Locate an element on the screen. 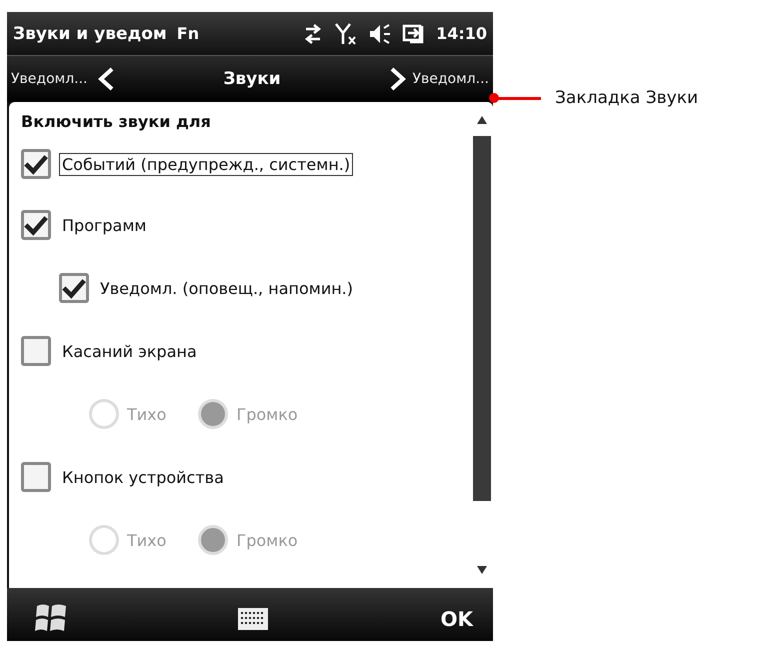  checkbox-label: Событий (предупрежд., системн.) is located at coordinates (206, 164).